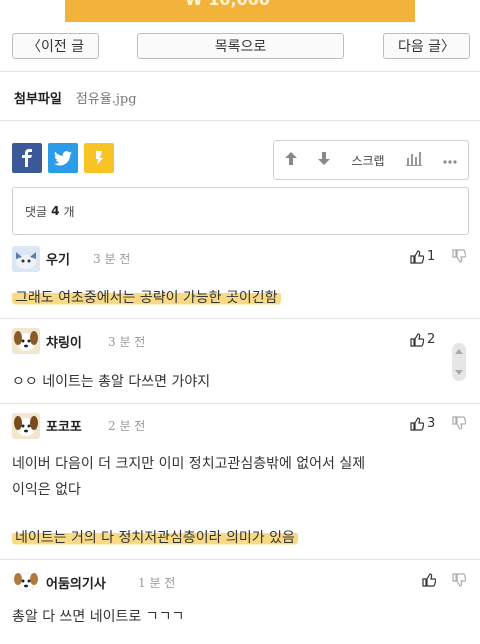 This screenshot has height=644, width=480. Describe the element at coordinates (62, 47) in the screenshot. I see `prev-post-label: 이전 글` at that location.